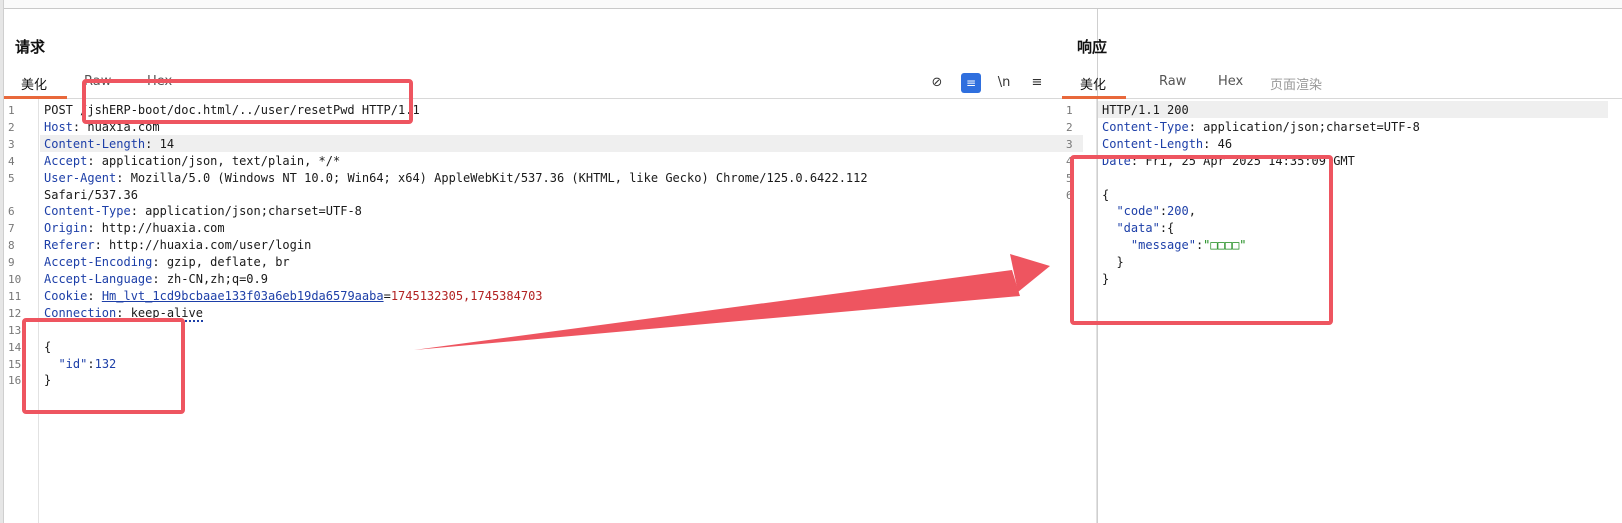 The width and height of the screenshot is (1622, 523). Describe the element at coordinates (811, 4) in the screenshot. I see `window-top-border` at that location.